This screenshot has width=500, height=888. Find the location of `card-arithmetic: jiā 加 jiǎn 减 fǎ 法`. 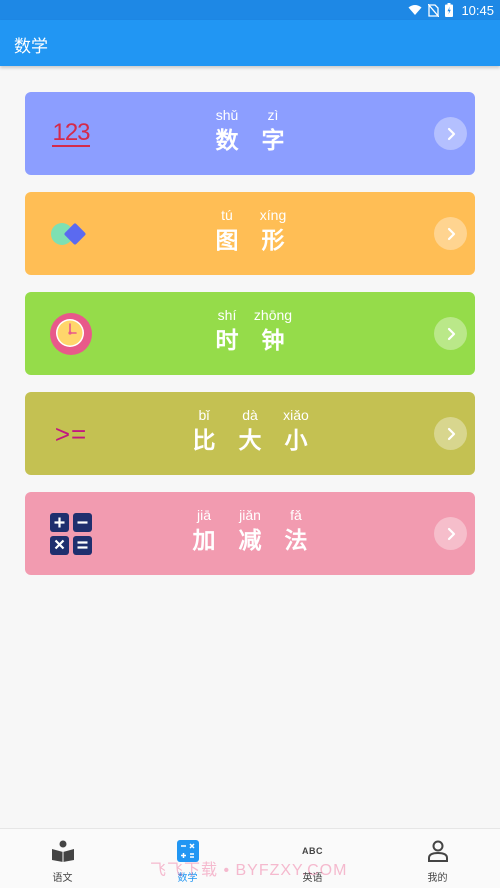

card-arithmetic: jiā 加 jiǎn 减 fǎ 法 is located at coordinates (250, 533).